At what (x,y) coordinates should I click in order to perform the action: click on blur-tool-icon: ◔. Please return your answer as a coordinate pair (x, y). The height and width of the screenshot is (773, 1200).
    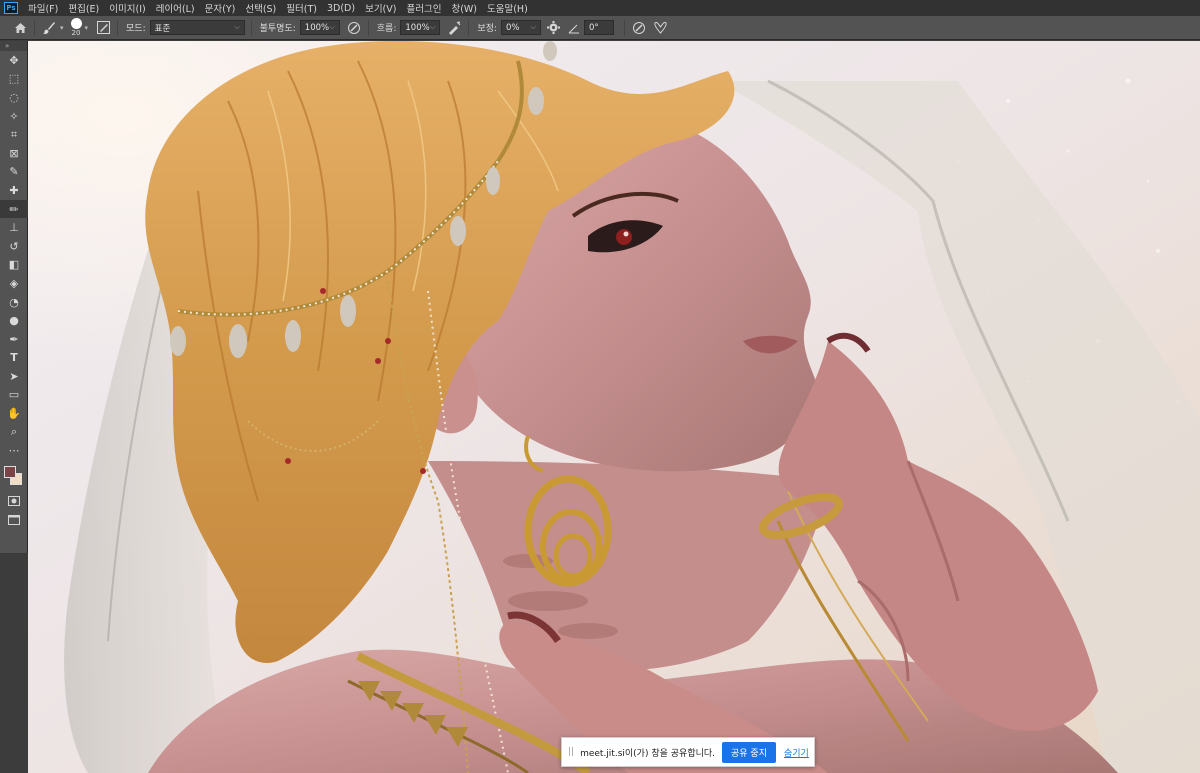
    Looking at the image, I should click on (14, 302).